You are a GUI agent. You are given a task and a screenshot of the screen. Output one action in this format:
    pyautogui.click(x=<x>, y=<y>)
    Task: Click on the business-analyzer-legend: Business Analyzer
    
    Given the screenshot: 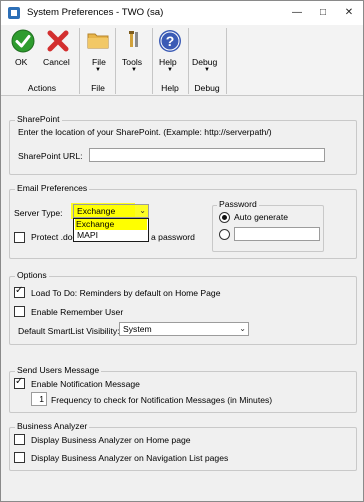 What is the action you would take?
    pyautogui.click(x=52, y=426)
    